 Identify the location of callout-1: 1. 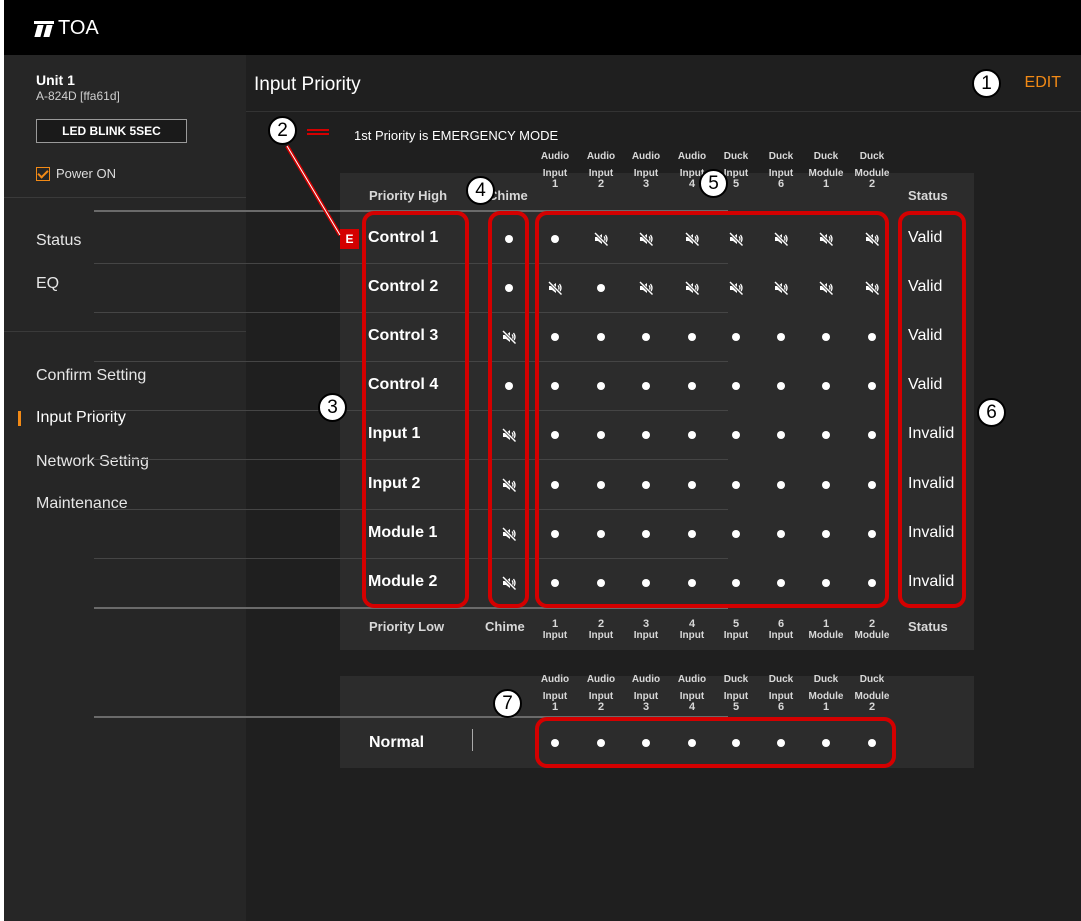
(986, 83).